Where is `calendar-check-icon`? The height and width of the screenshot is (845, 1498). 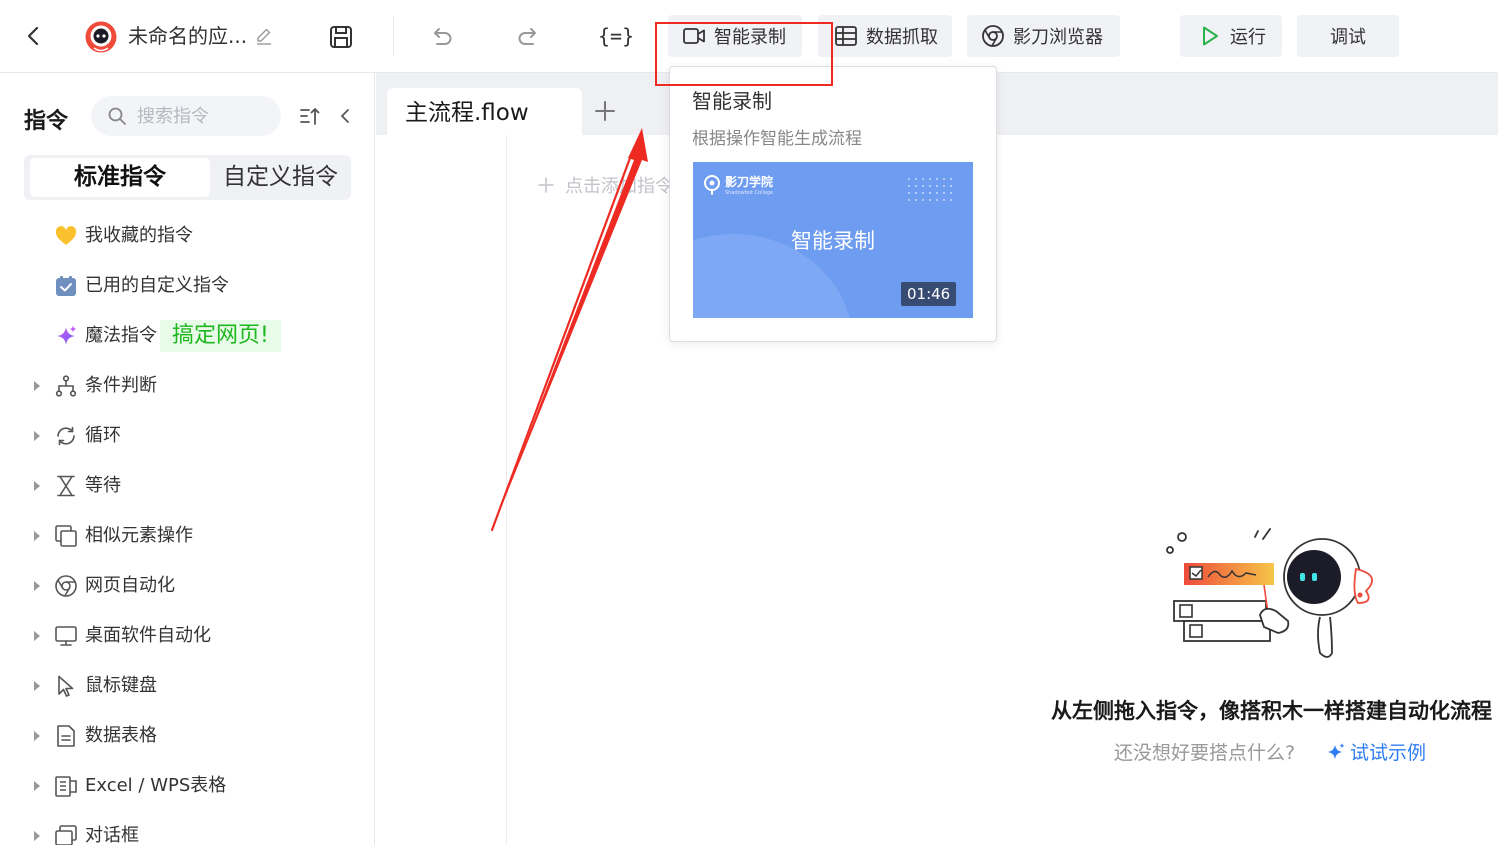
calendar-check-icon is located at coordinates (66, 286).